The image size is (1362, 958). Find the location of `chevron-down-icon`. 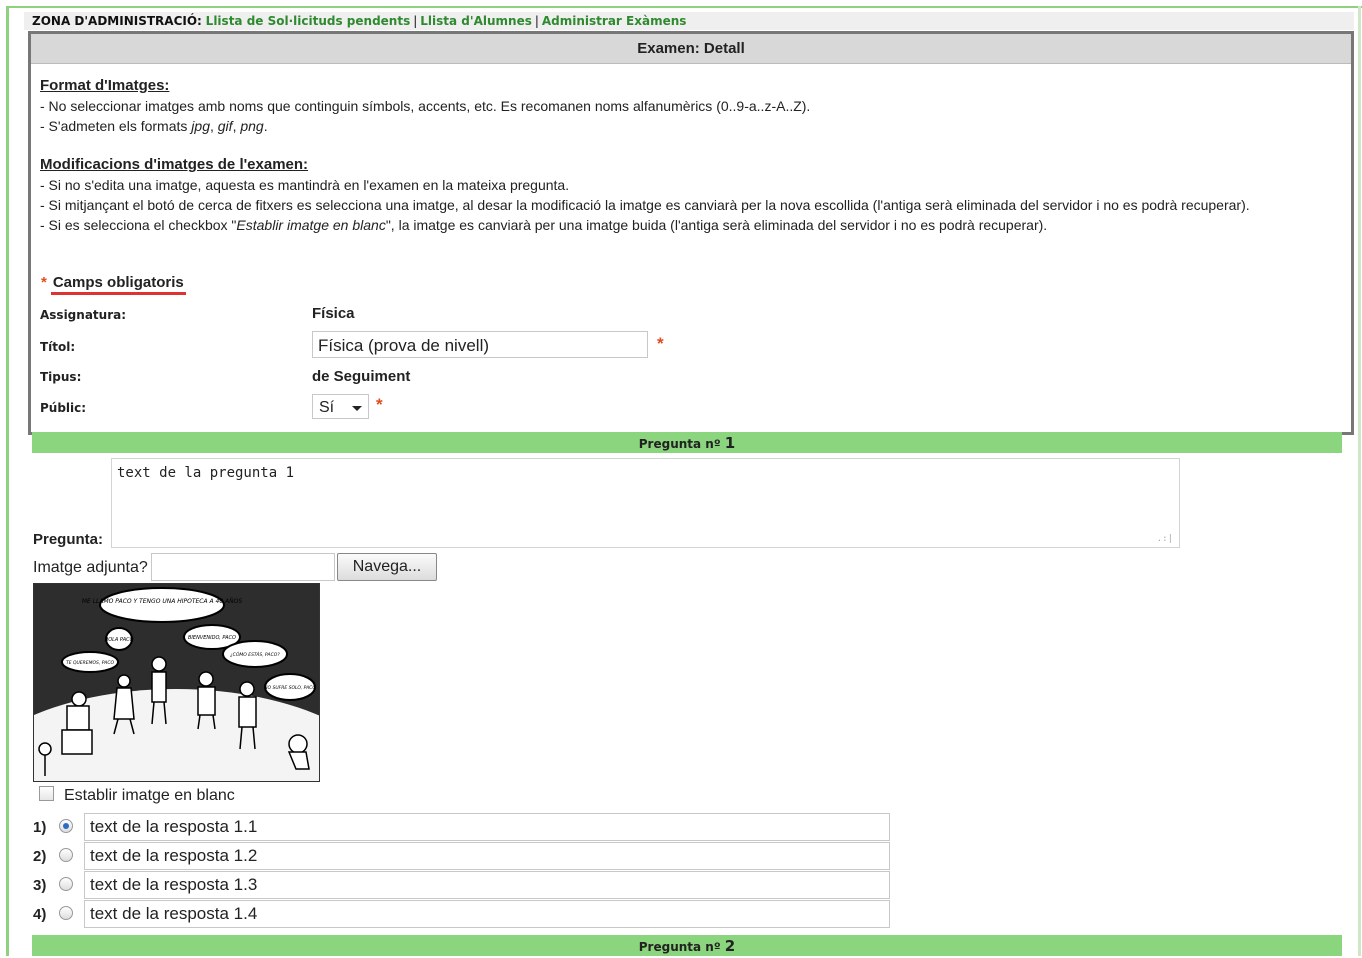

chevron-down-icon is located at coordinates (357, 408).